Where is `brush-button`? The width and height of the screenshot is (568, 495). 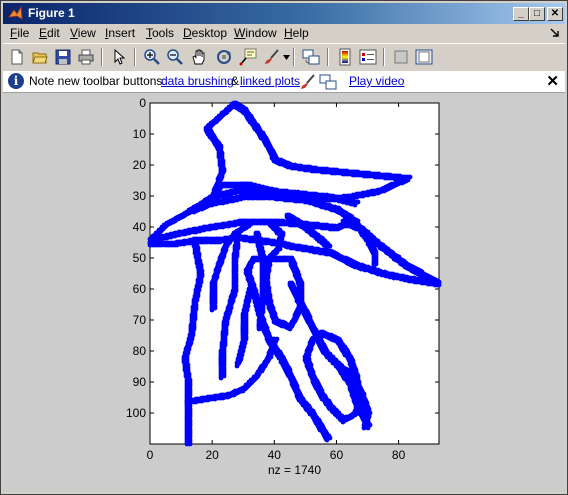
brush-button is located at coordinates (272, 57).